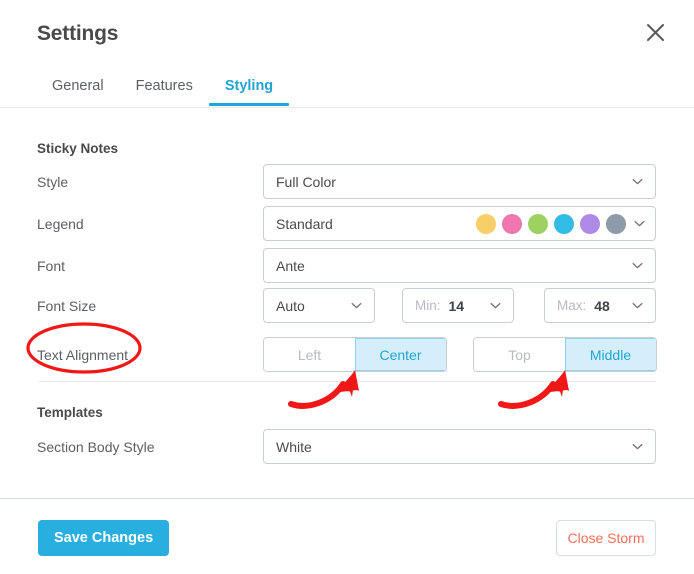 The height and width of the screenshot is (574, 694). I want to click on style-select: Full Color, so click(459, 181).